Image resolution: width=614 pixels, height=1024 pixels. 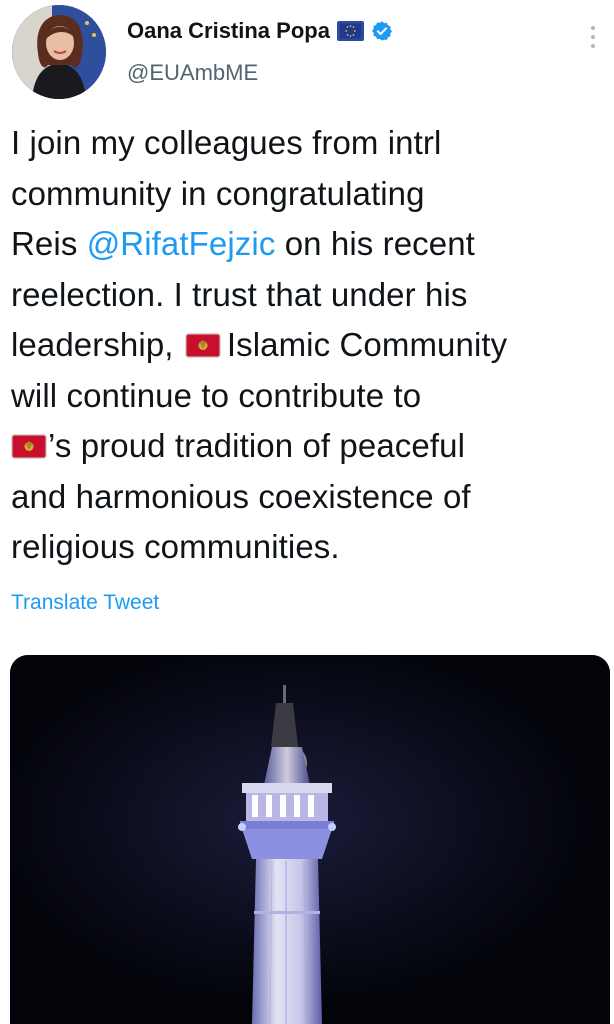 What do you see at coordinates (49, 243) in the screenshot?
I see `tweet-text-fragment: Reis` at bounding box center [49, 243].